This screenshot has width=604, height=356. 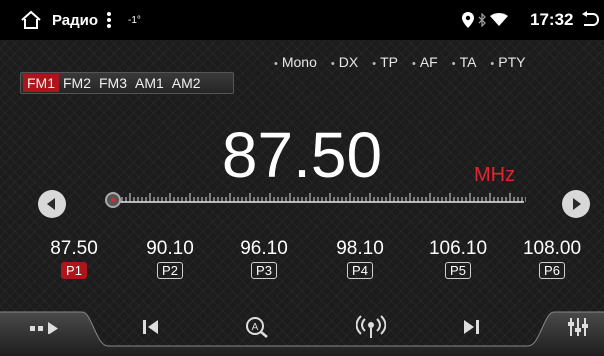 What do you see at coordinates (74, 270) in the screenshot?
I see `preset-label: P1` at bounding box center [74, 270].